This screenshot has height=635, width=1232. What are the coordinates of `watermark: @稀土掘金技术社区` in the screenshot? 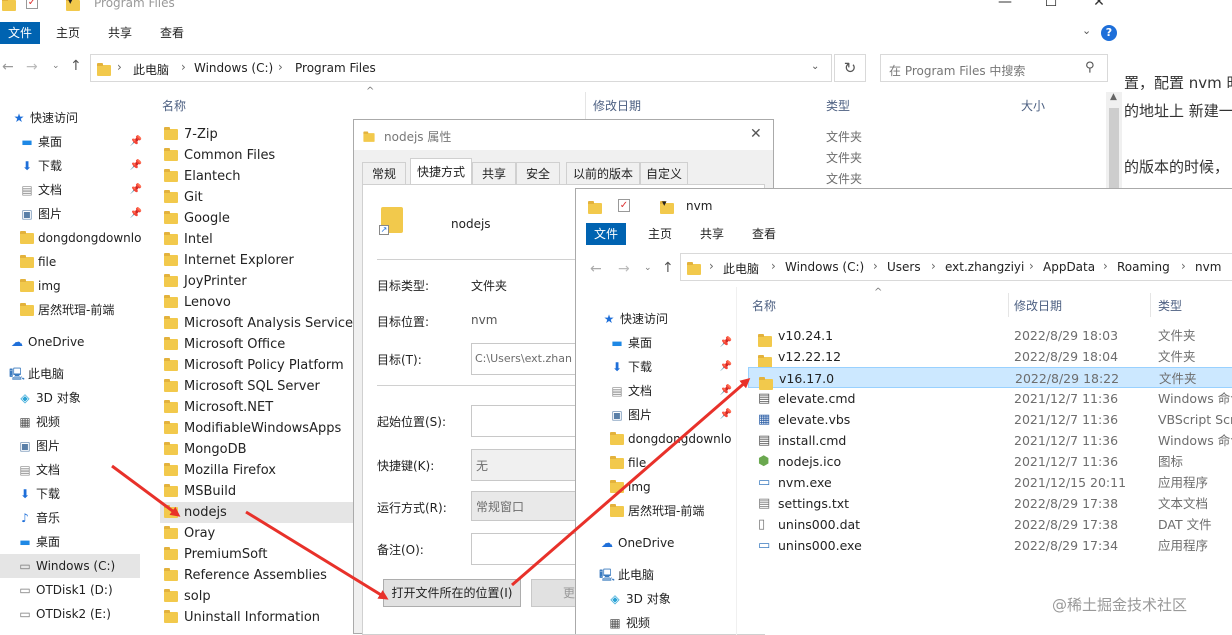 It's located at (1120, 605).